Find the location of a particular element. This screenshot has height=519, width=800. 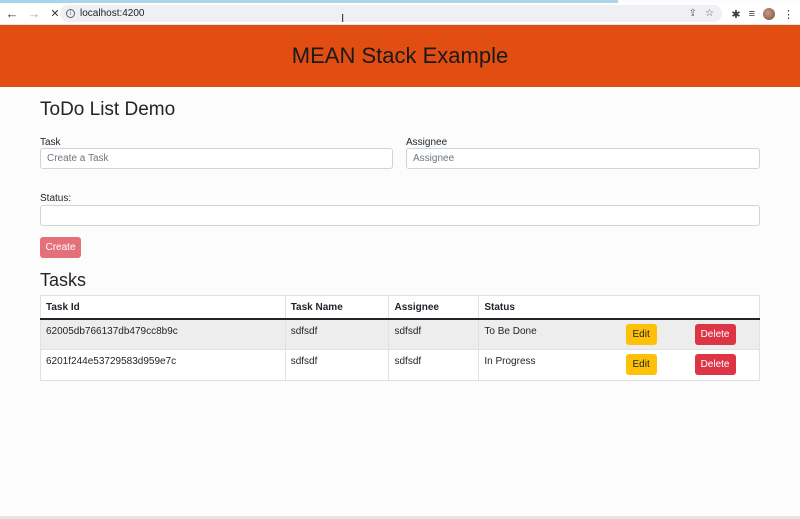

task-input is located at coordinates (216, 158).